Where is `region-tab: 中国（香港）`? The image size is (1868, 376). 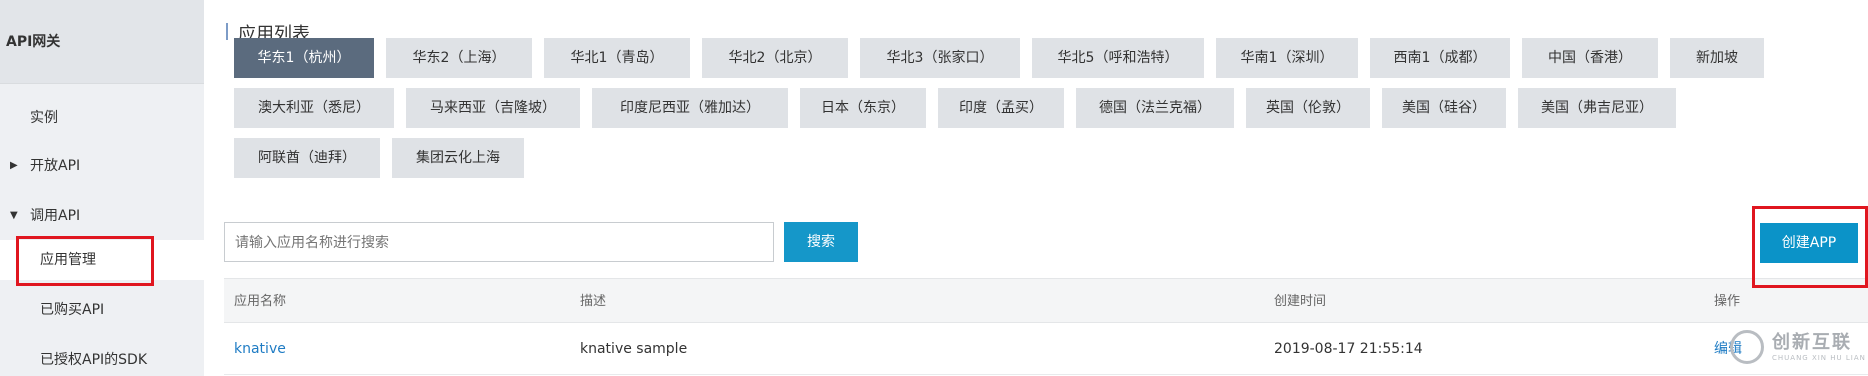 region-tab: 中国（香港） is located at coordinates (1590, 58).